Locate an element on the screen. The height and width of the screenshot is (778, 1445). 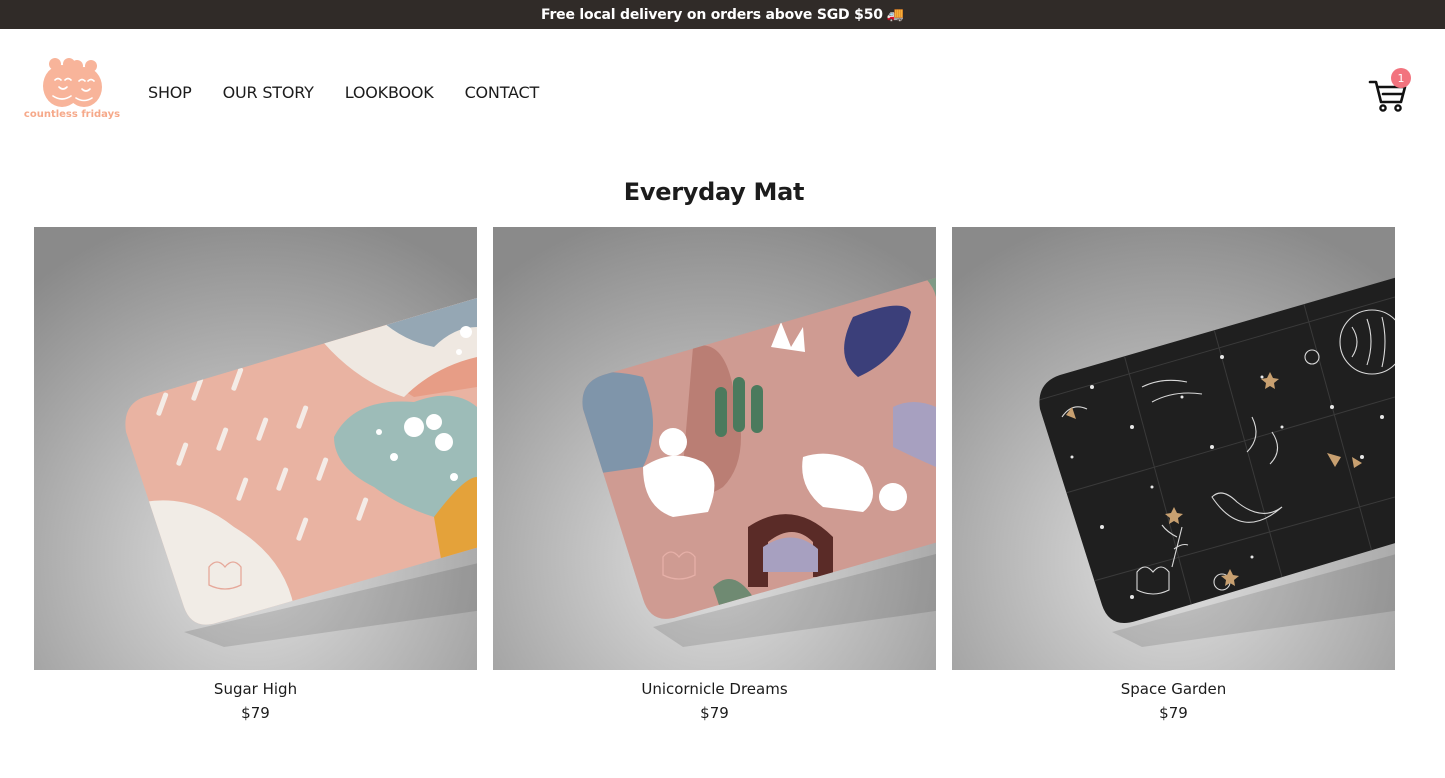
truck-icon: 🚚 is located at coordinates (895, 14).